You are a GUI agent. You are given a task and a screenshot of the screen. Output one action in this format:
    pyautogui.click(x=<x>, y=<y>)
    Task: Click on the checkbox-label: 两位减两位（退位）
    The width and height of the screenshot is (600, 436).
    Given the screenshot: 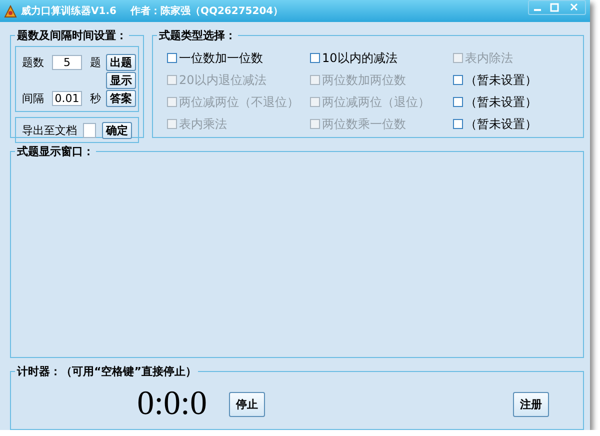 What is the action you would take?
    pyautogui.click(x=376, y=102)
    